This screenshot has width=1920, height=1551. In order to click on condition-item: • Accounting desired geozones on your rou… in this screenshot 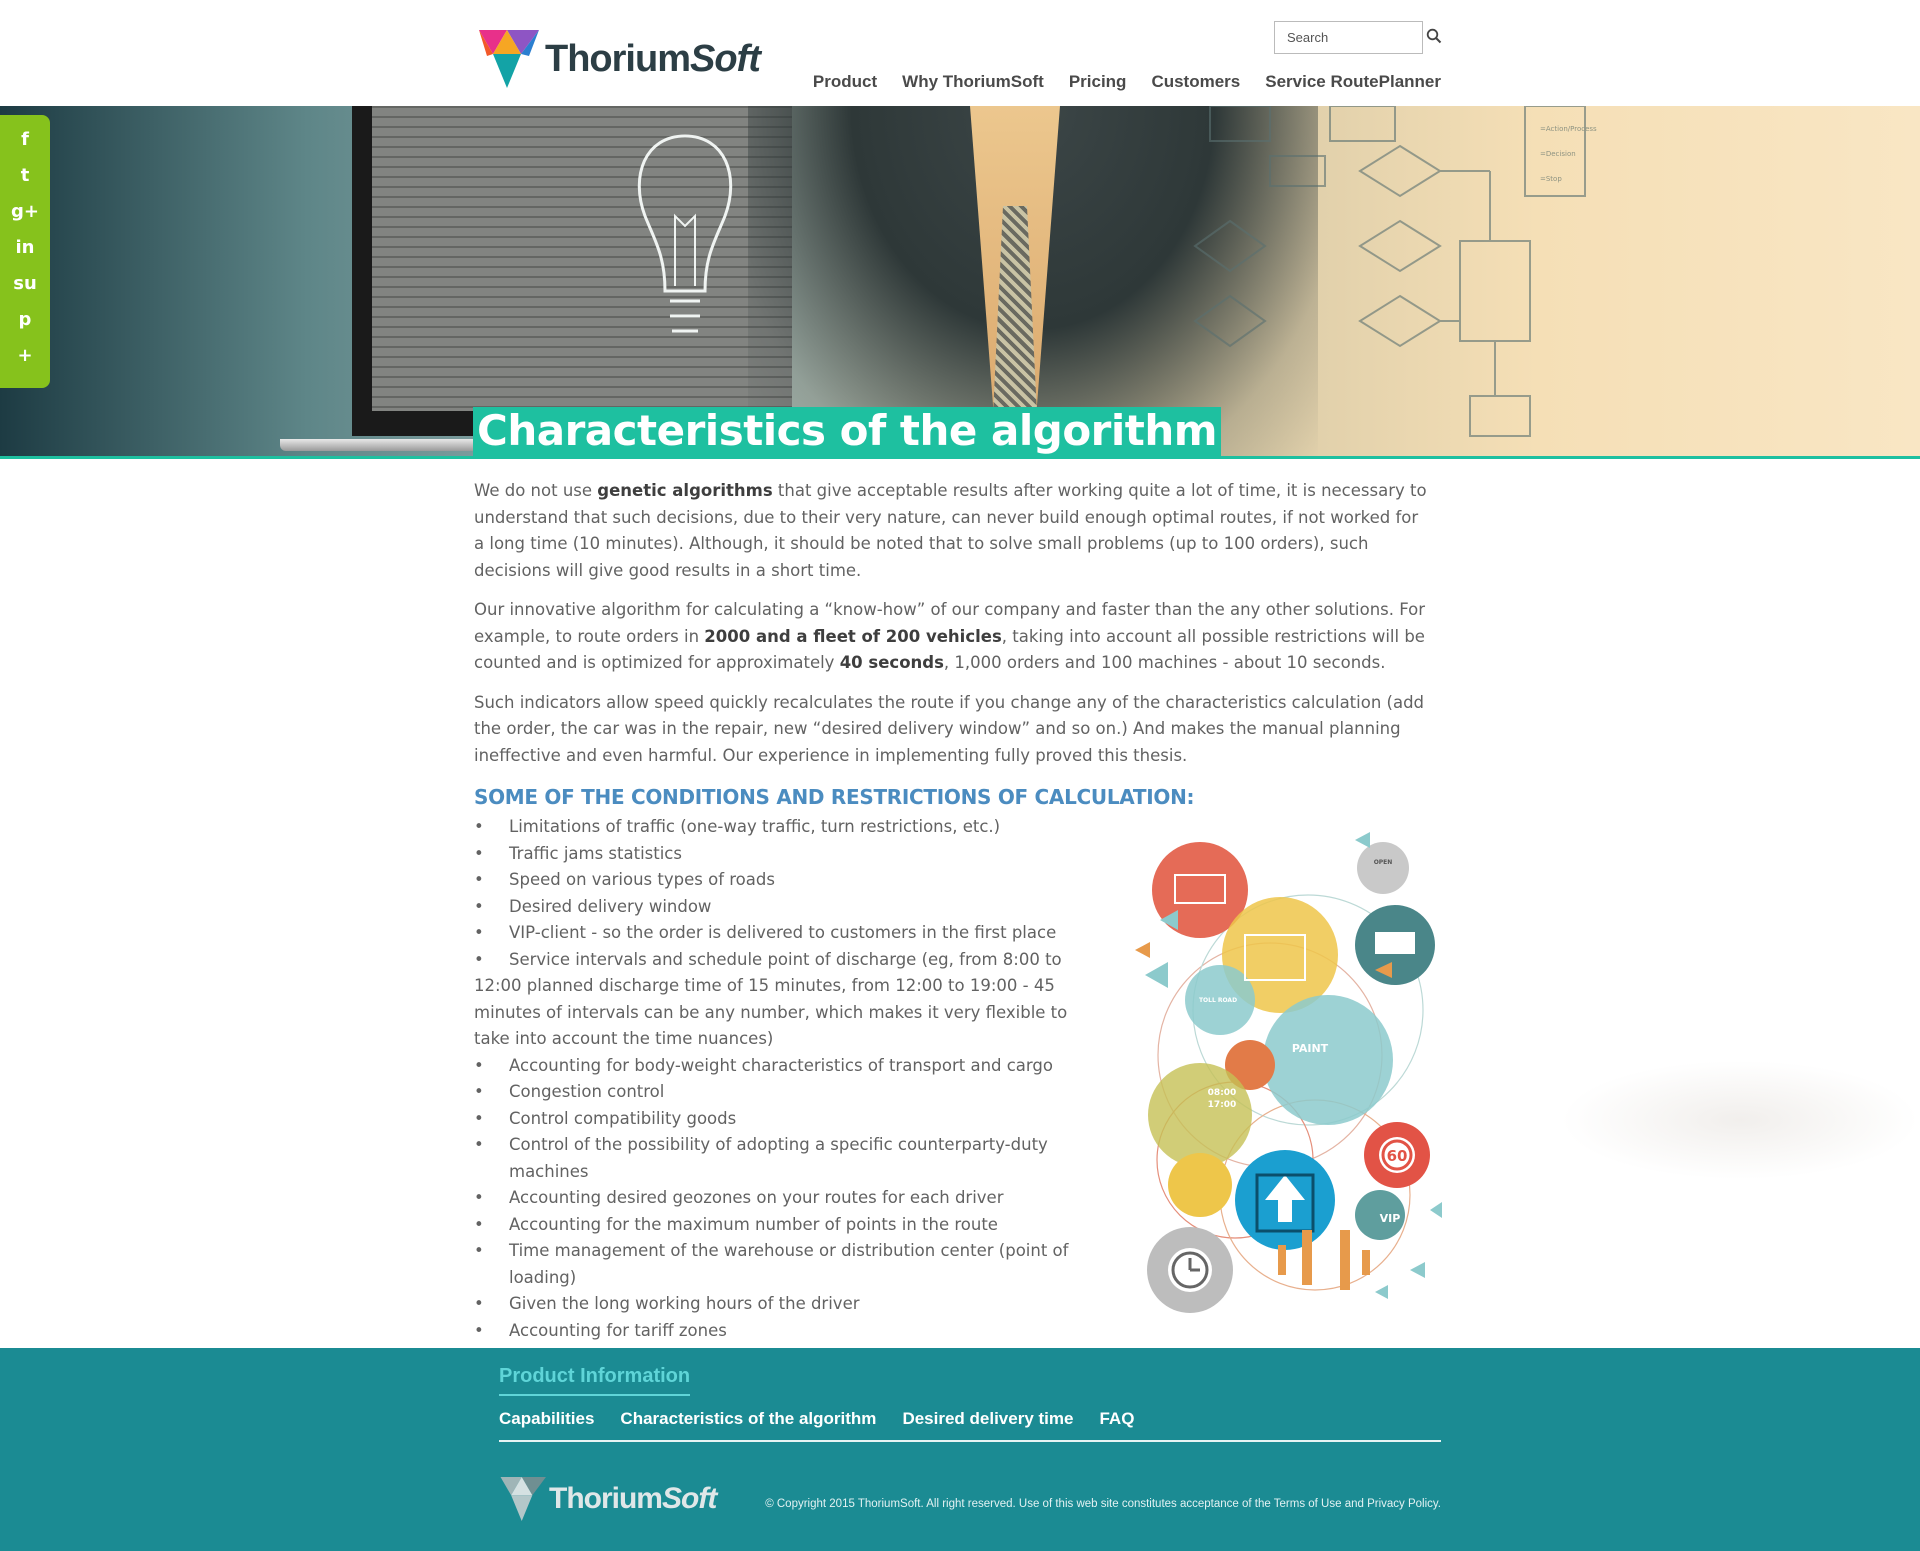, I will do `click(790, 1198)`.